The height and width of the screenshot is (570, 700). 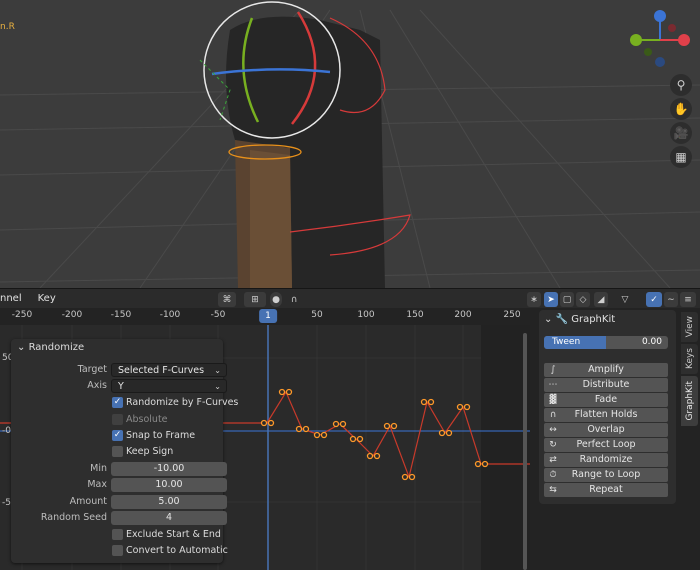 What do you see at coordinates (566, 342) in the screenshot?
I see `tween-label: Tween` at bounding box center [566, 342].